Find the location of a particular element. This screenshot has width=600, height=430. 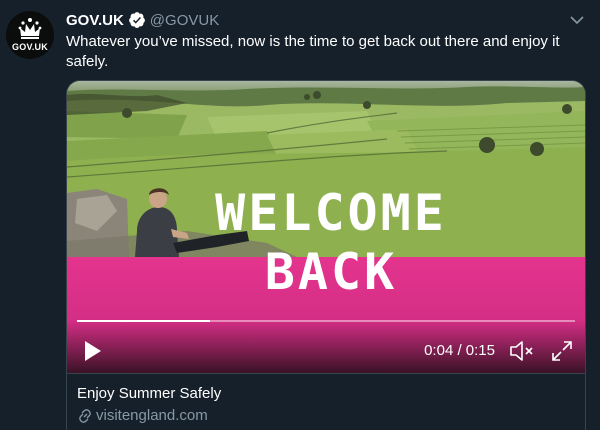

video-time: 0:04 / 0:15 is located at coordinates (459, 350).